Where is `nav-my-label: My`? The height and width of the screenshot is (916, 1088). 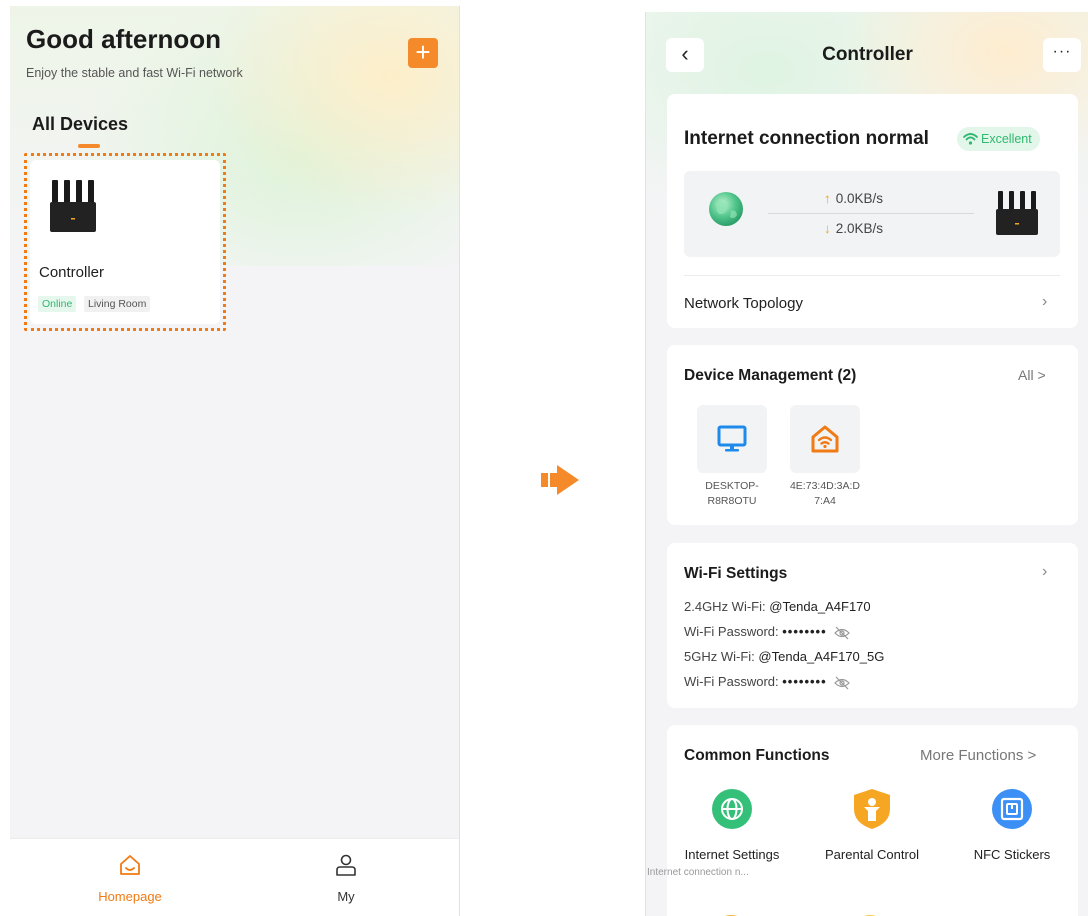
nav-my-label: My is located at coordinates (346, 896).